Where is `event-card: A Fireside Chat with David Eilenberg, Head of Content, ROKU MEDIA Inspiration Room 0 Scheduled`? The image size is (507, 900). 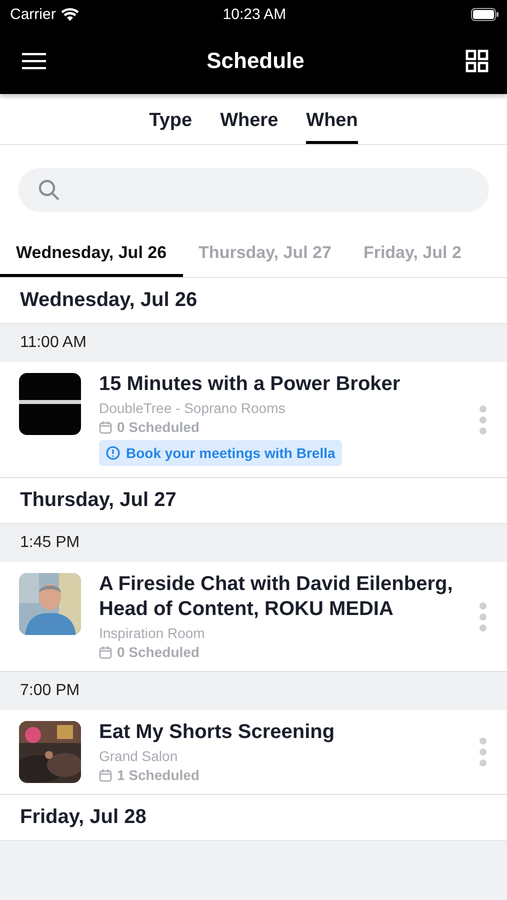
event-card: A Fireside Chat with David Eilenberg, Head of Content, ROKU MEDIA Inspiration Room 0 Scheduled is located at coordinates (253, 617).